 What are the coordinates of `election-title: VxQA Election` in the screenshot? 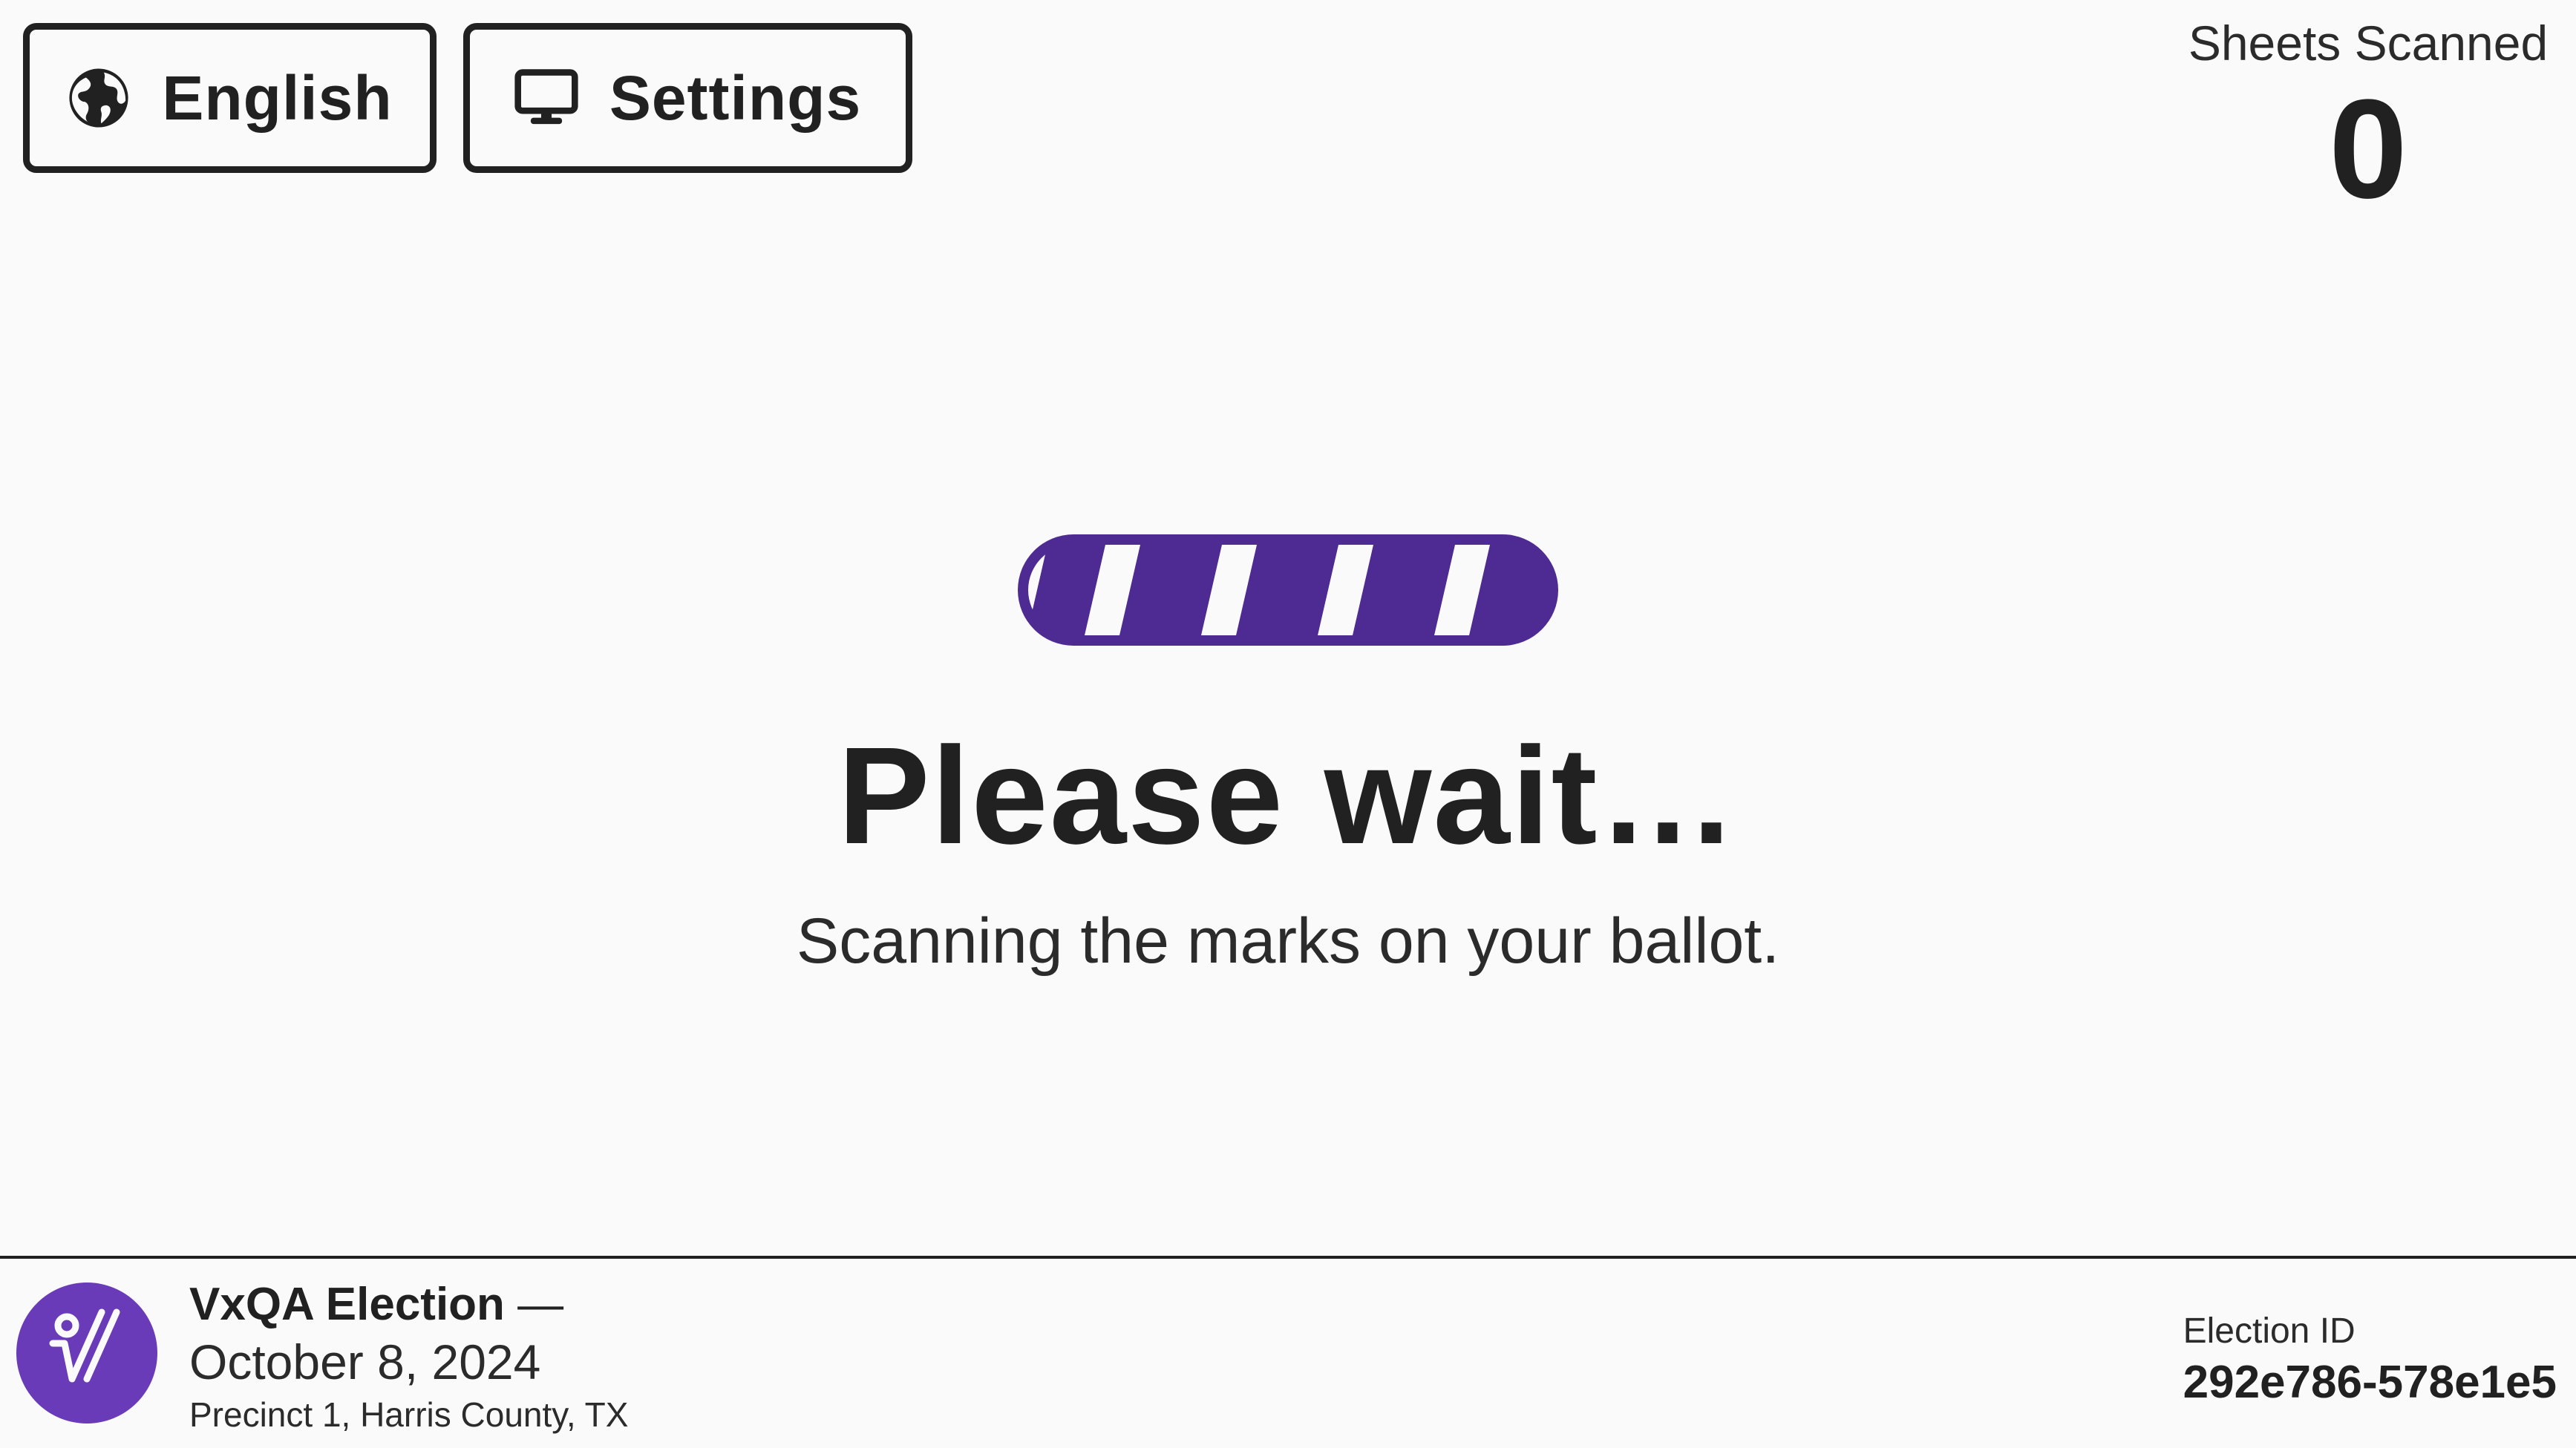 It's located at (347, 1304).